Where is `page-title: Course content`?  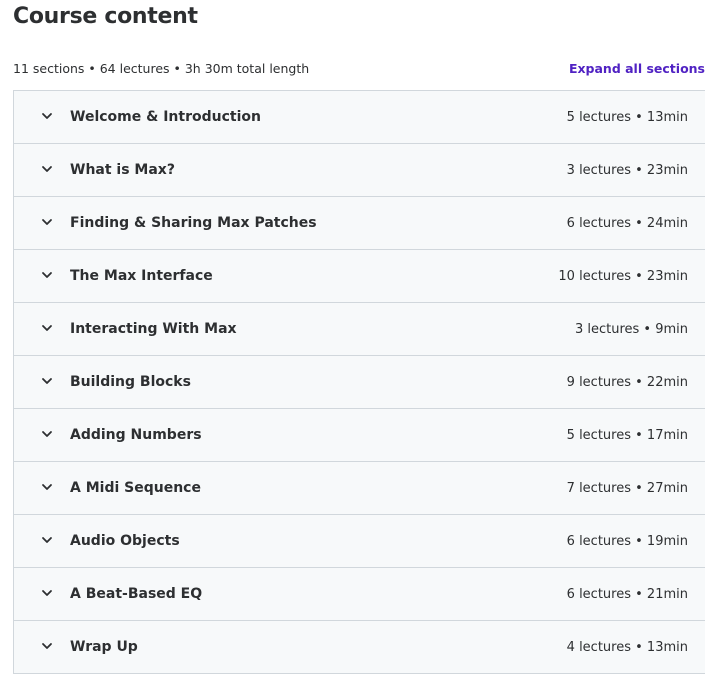 page-title: Course content is located at coordinates (105, 16).